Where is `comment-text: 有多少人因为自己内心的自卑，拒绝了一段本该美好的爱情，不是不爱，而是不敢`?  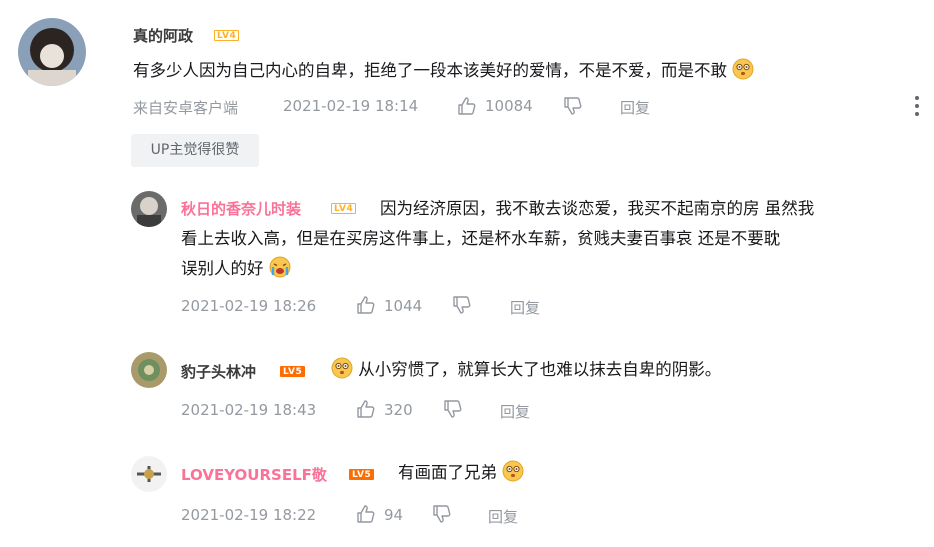 comment-text: 有多少人因为自己内心的自卑，拒绝了一段本该美好的爱情，不是不爱，而是不敢 is located at coordinates (443, 70).